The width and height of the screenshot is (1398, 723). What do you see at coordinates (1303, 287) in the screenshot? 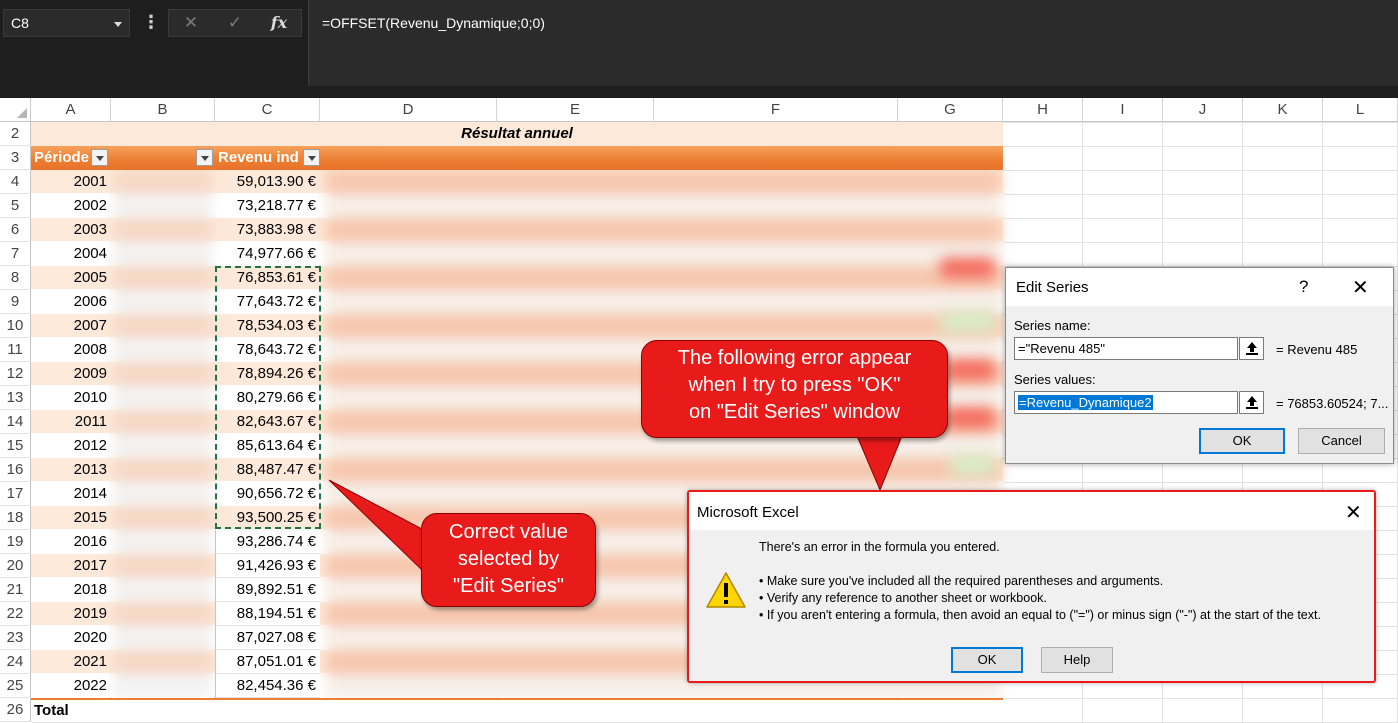
I see `help-icon: ?` at bounding box center [1303, 287].